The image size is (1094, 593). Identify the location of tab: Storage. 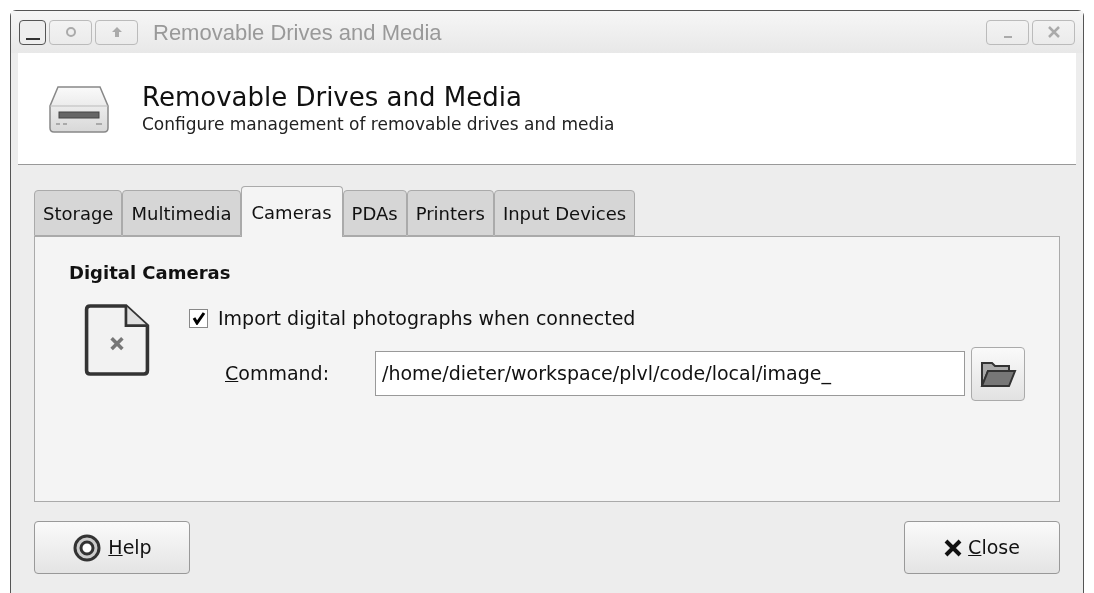
(78, 213).